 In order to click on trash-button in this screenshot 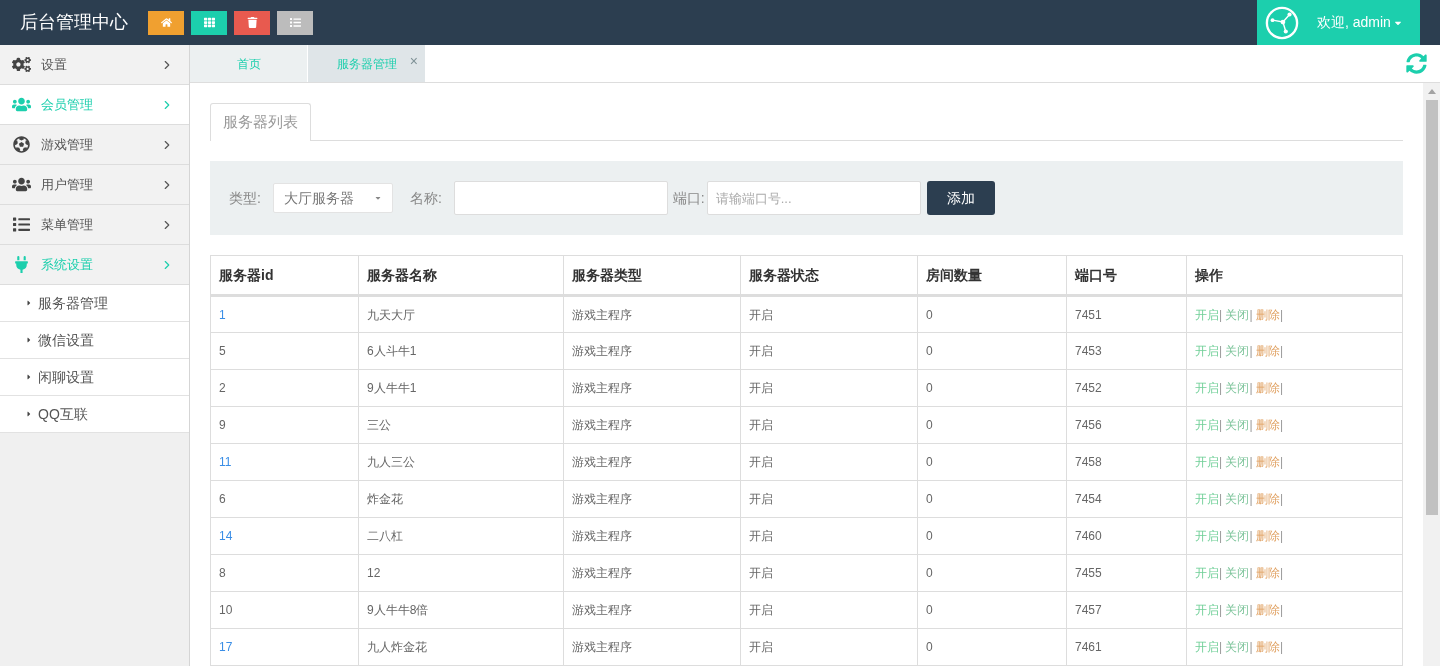, I will do `click(252, 22)`.